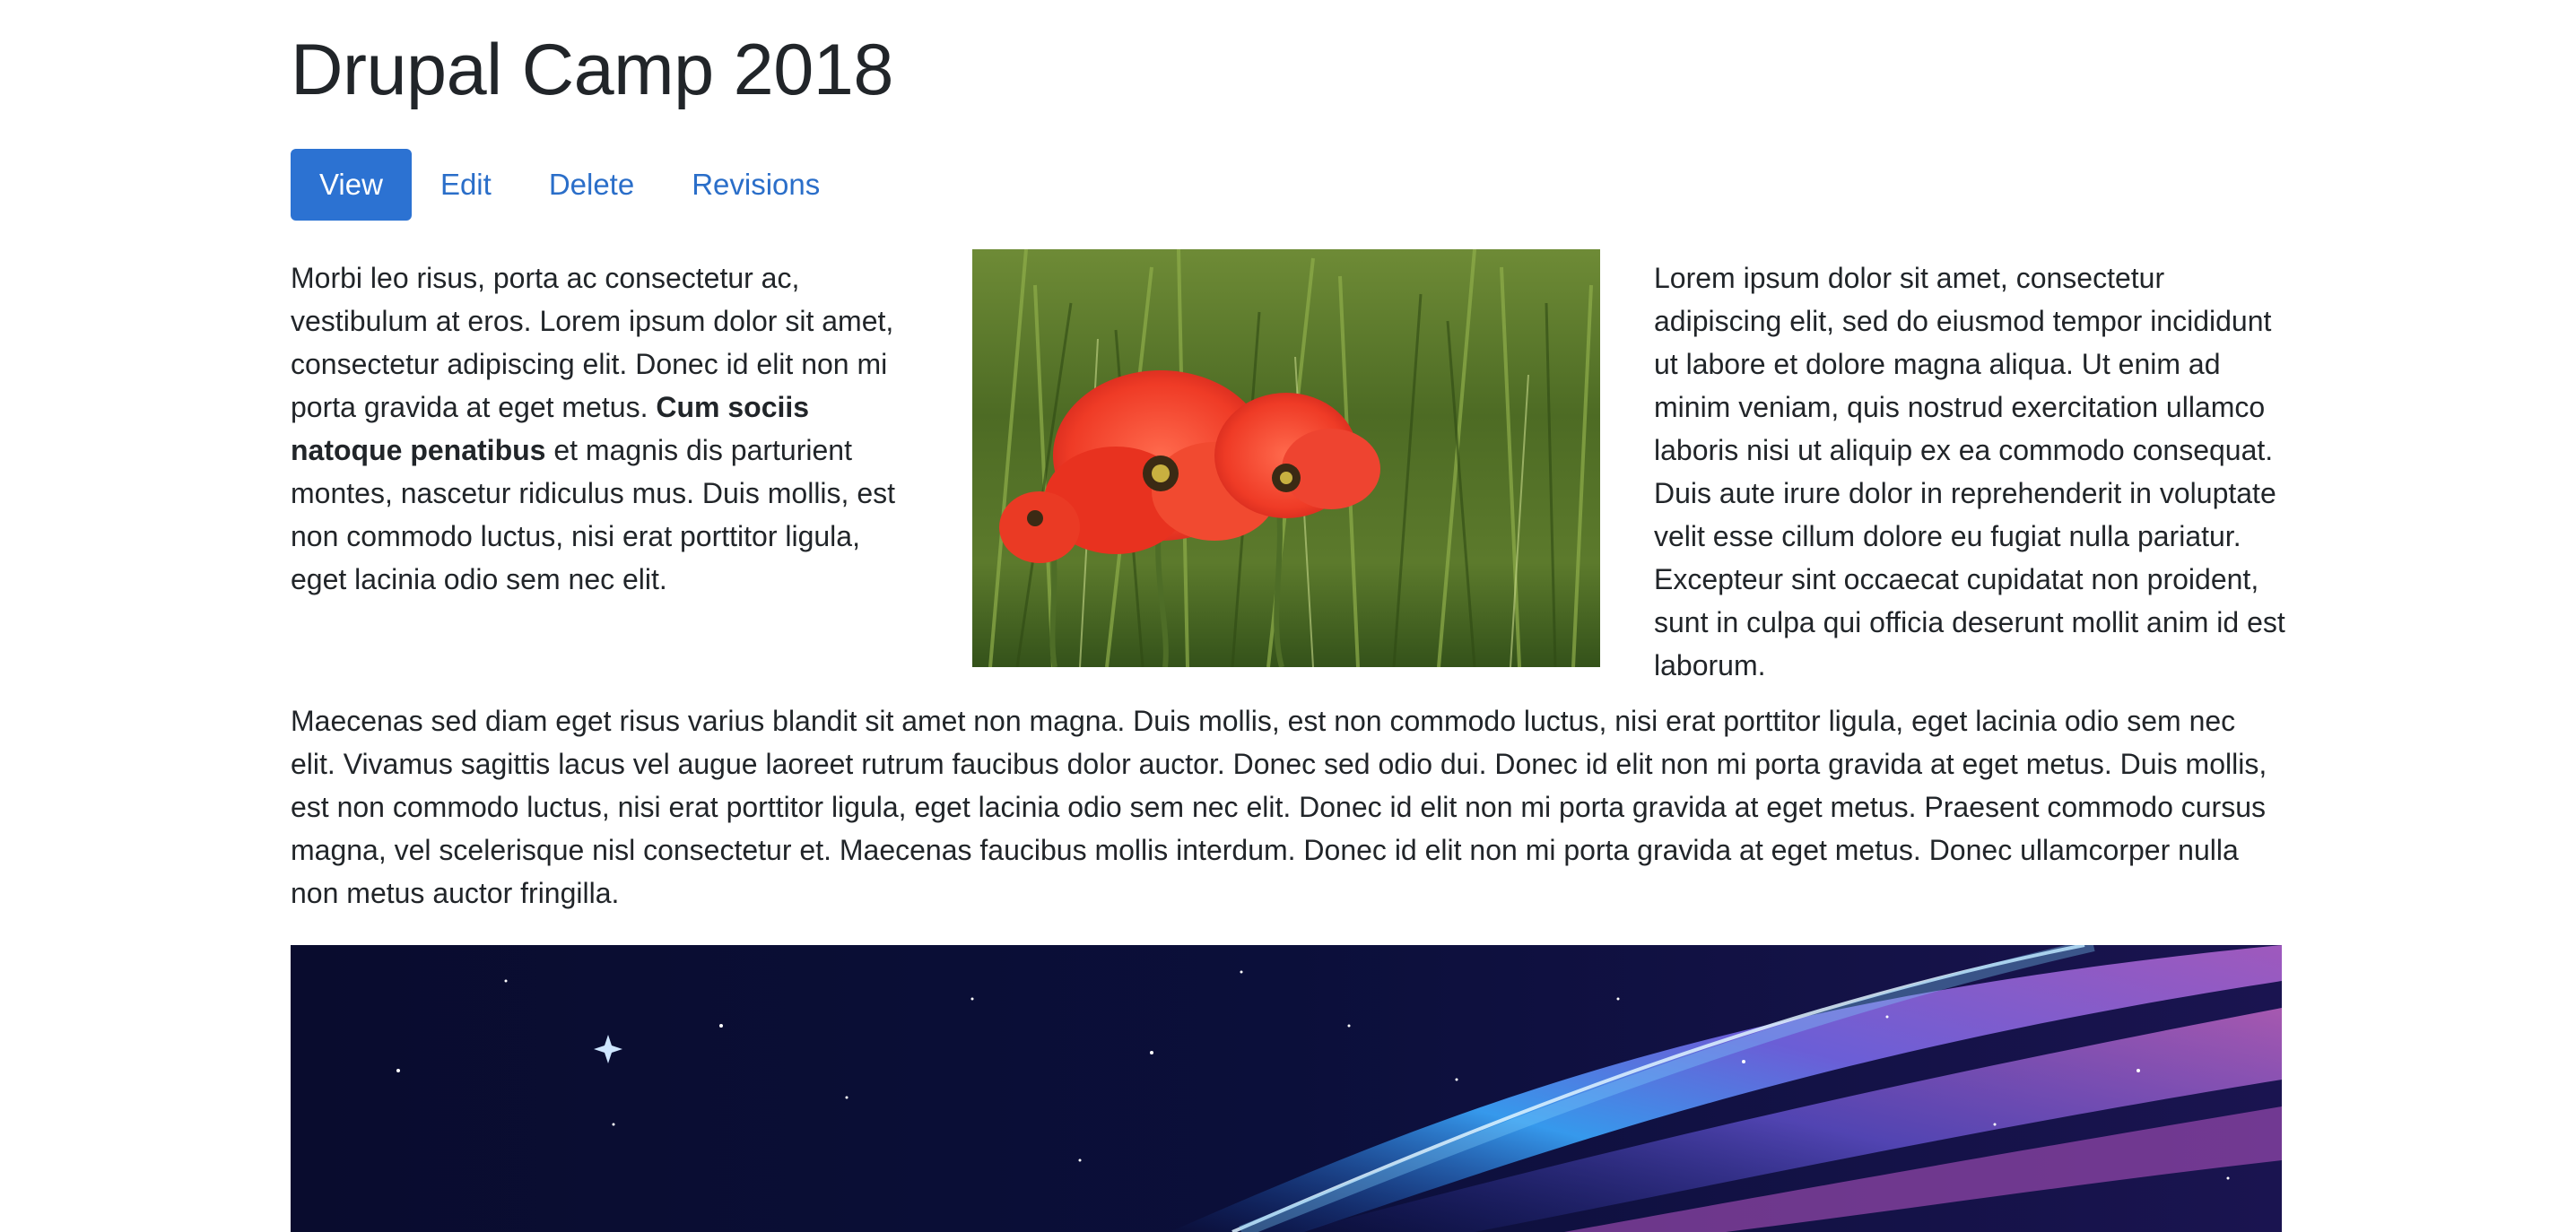  Describe the element at coordinates (592, 70) in the screenshot. I see `page-title: Drupal Camp 2018` at that location.